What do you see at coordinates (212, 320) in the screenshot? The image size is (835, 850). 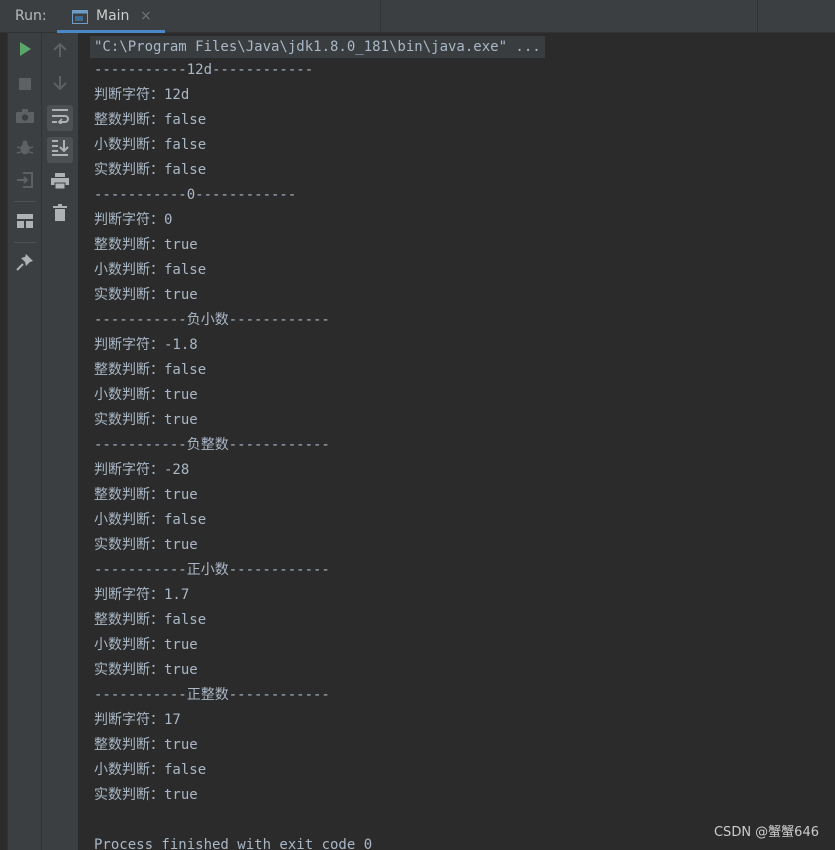 I see `console-line: -----------负小数------------` at bounding box center [212, 320].